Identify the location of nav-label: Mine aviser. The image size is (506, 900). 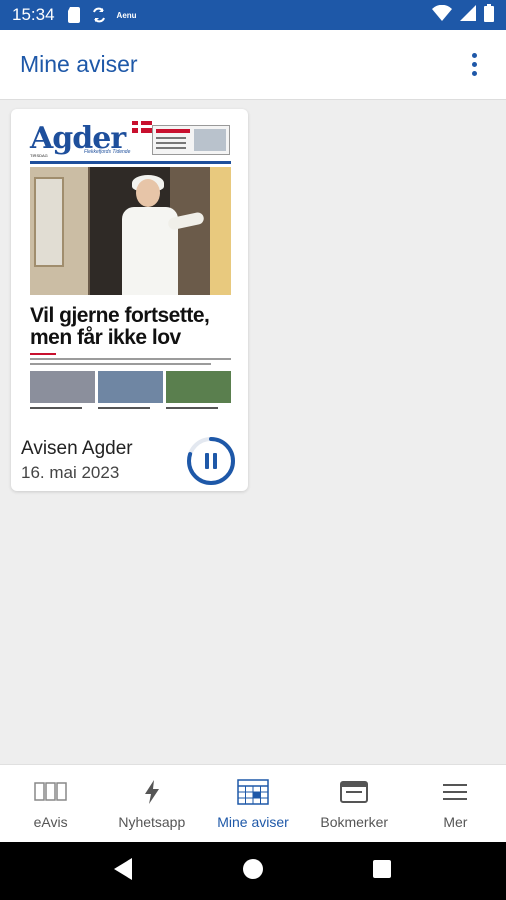
(253, 821).